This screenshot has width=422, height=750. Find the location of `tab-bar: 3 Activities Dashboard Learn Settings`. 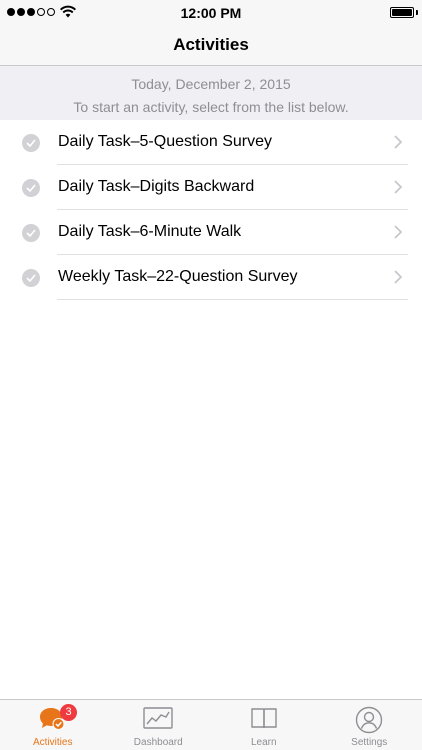

tab-bar: 3 Activities Dashboard Learn Settings is located at coordinates (211, 724).